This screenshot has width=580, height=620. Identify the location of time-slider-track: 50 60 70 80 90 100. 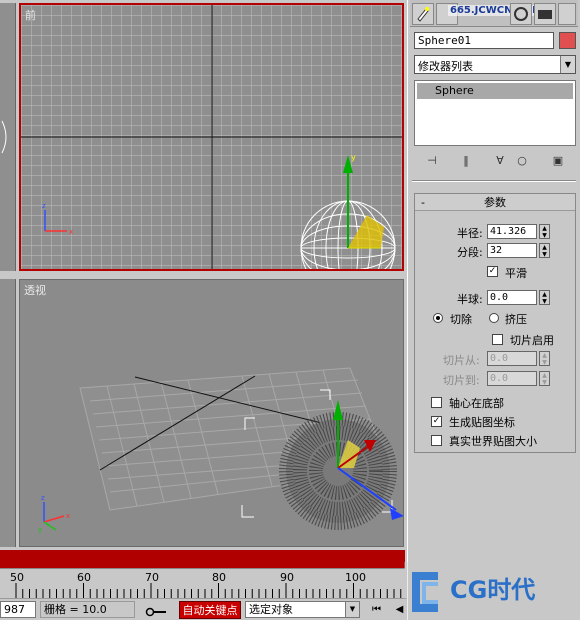
(202, 583).